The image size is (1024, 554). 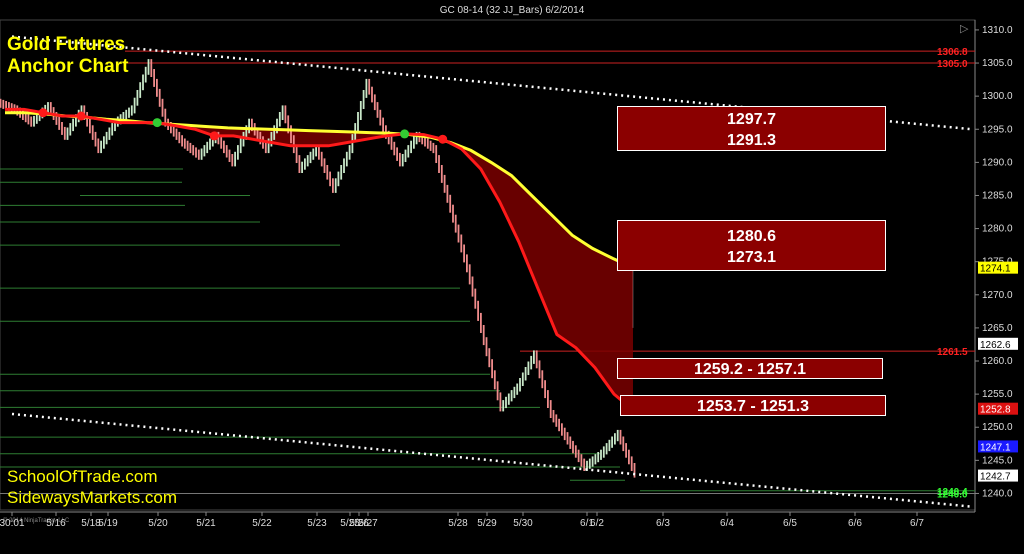 I want to click on price-marker-label: 1274.1, so click(x=995, y=269).